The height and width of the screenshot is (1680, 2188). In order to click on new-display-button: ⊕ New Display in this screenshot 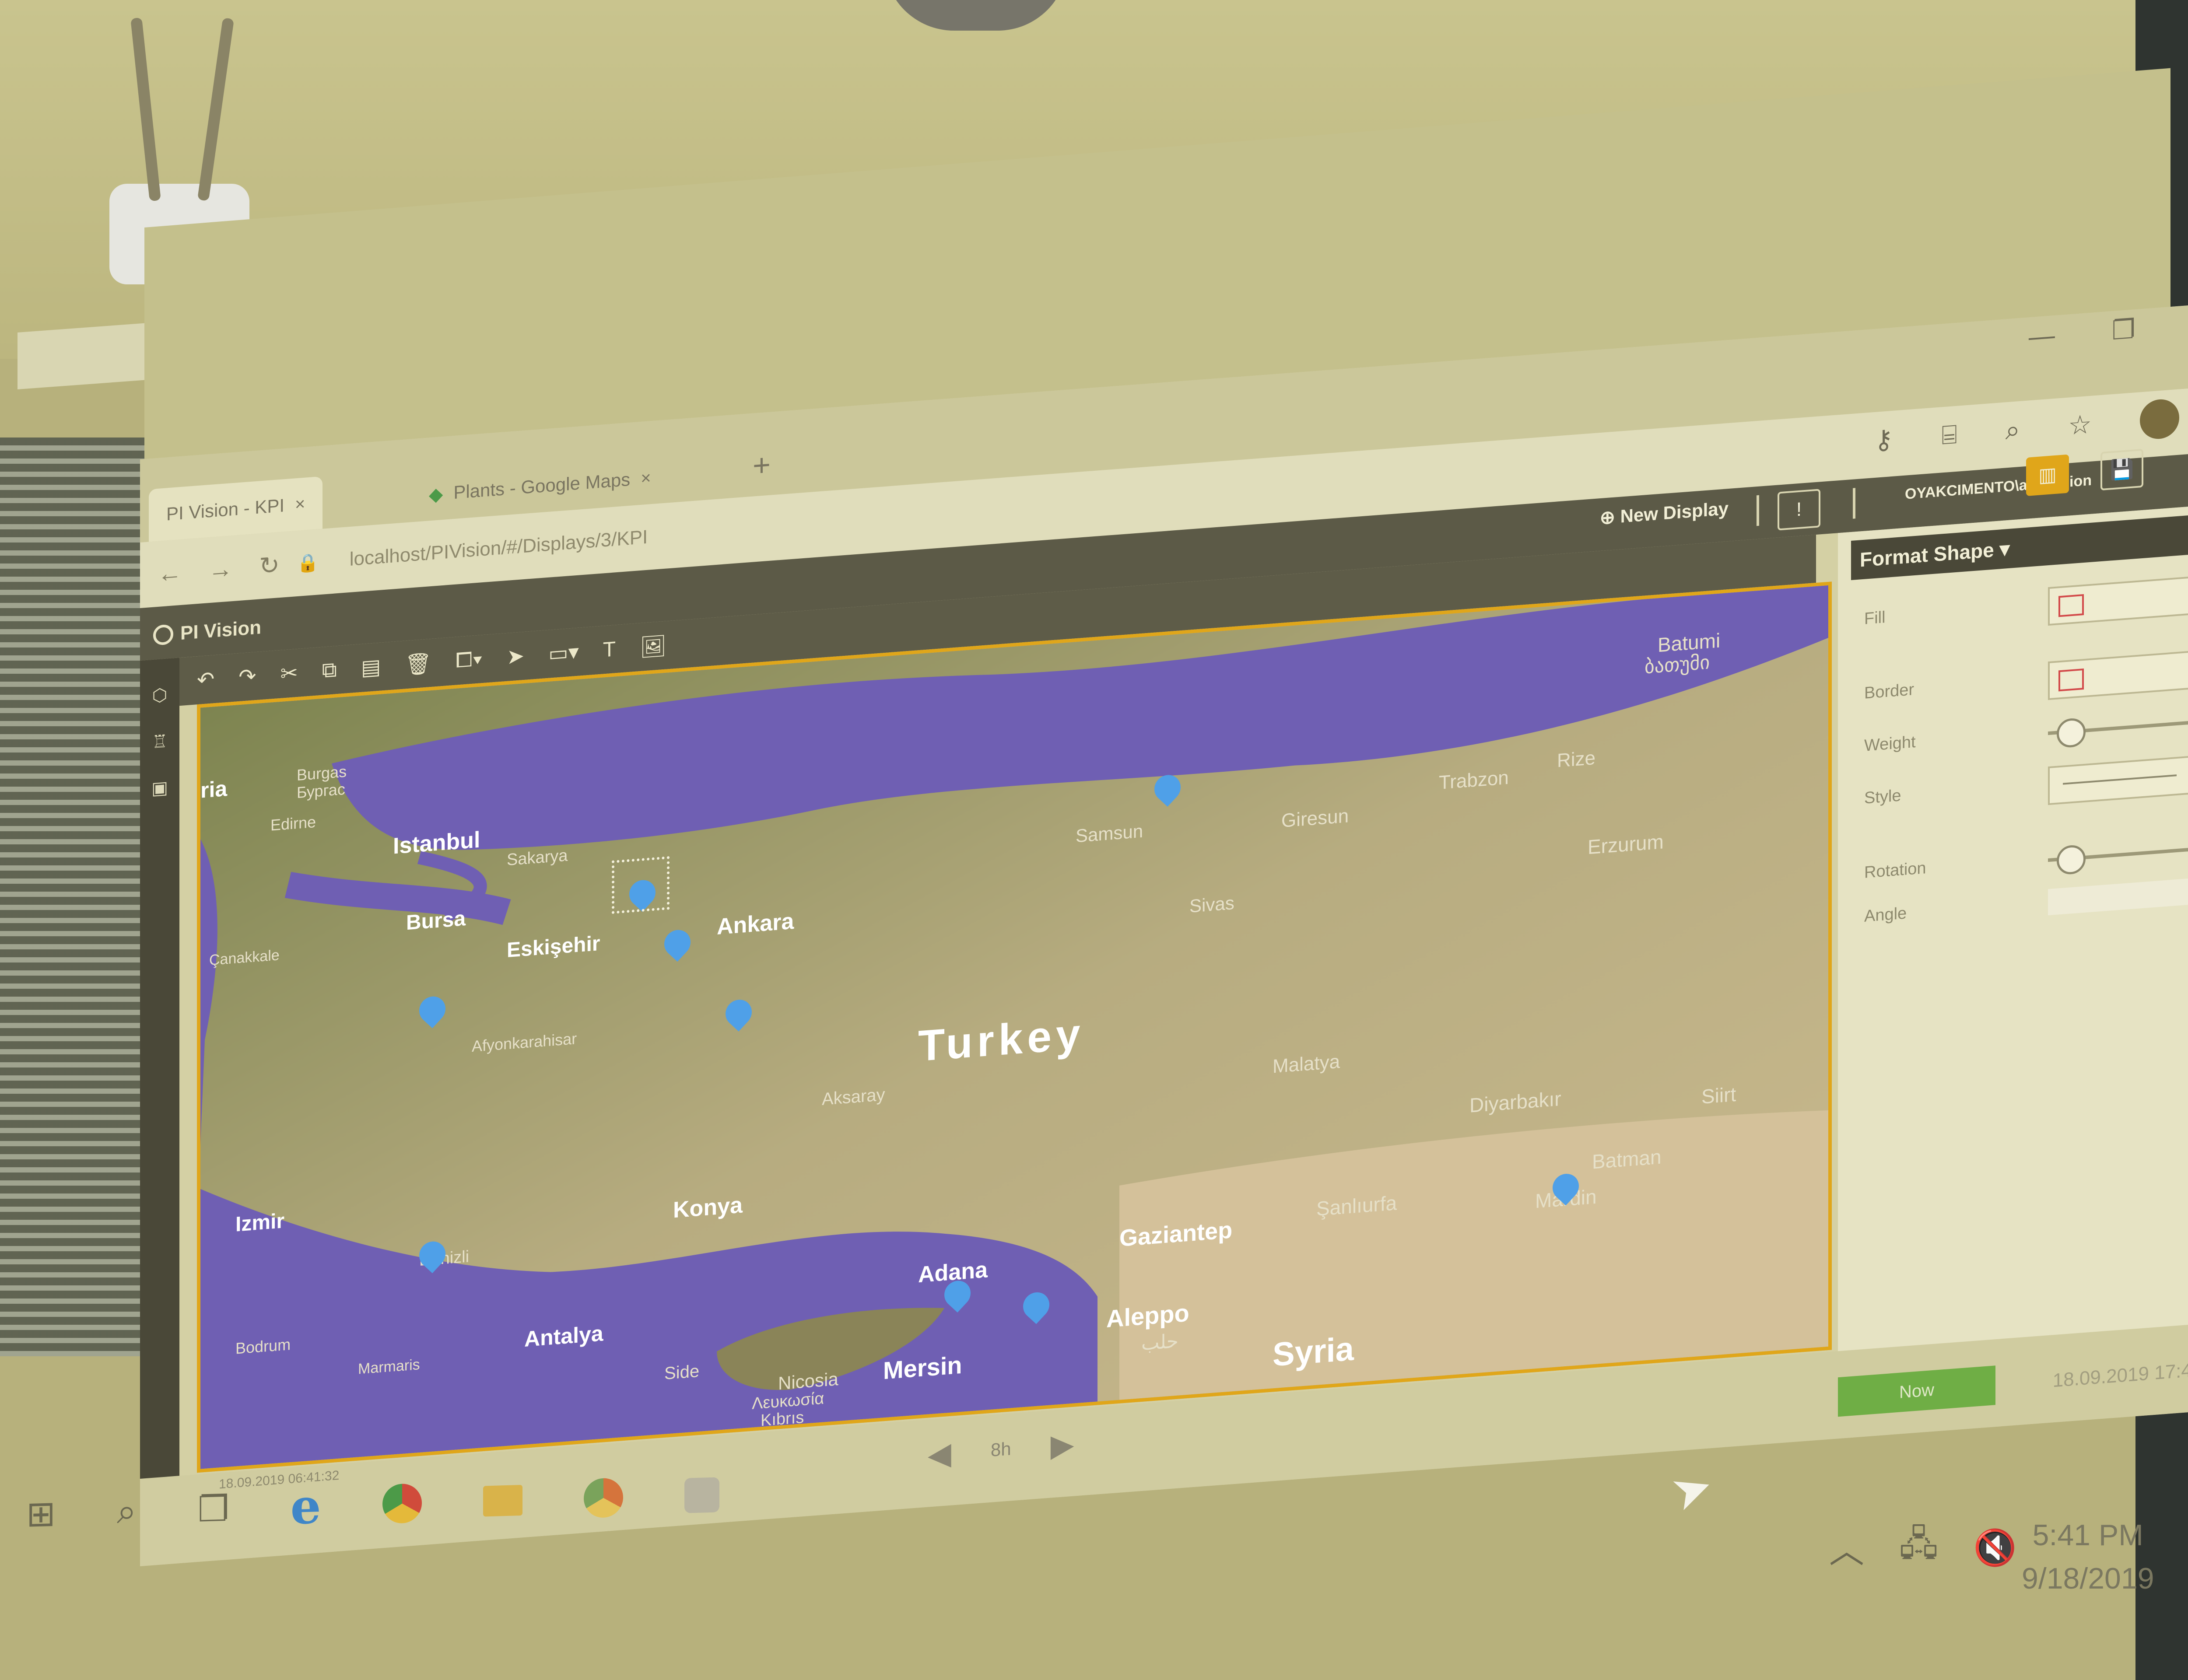, I will do `click(1664, 512)`.